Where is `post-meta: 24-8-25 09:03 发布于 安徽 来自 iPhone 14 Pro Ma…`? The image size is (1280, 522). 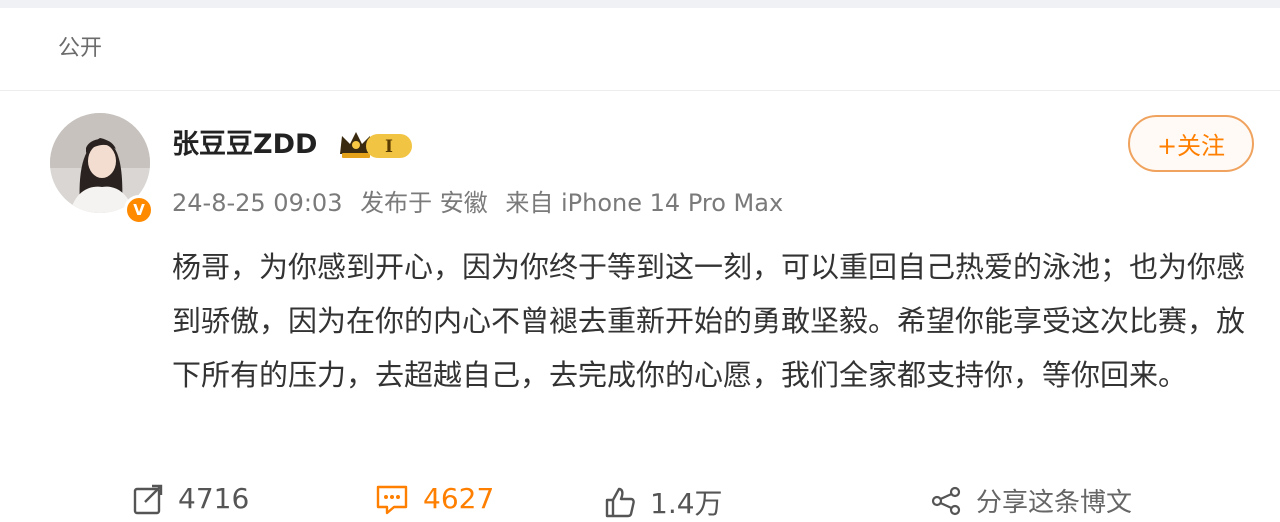
post-meta: 24-8-25 09:03 发布于 安徽 来自 iPhone 14 Pro Ma… is located at coordinates (482, 200).